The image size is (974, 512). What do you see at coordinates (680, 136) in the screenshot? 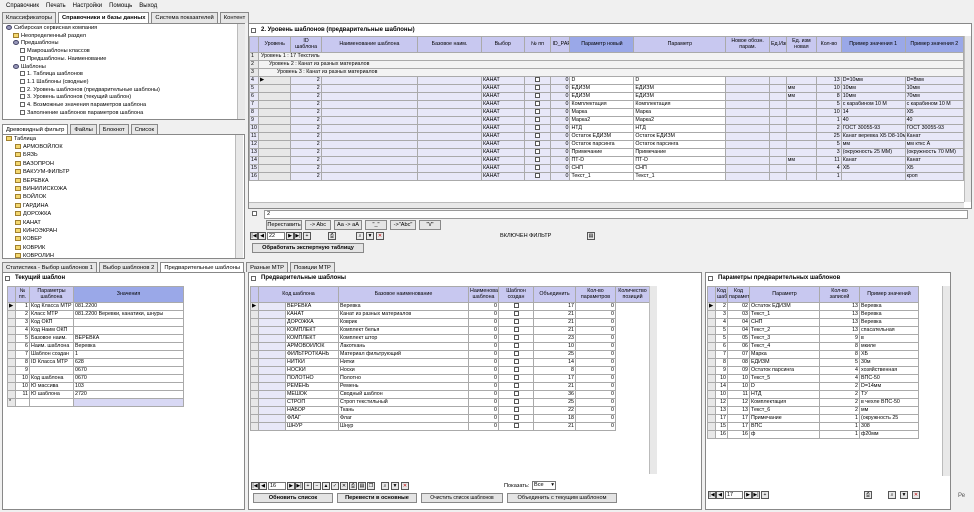
I see `table-cell: Остаток ЕДИЗМ` at bounding box center [680, 136].